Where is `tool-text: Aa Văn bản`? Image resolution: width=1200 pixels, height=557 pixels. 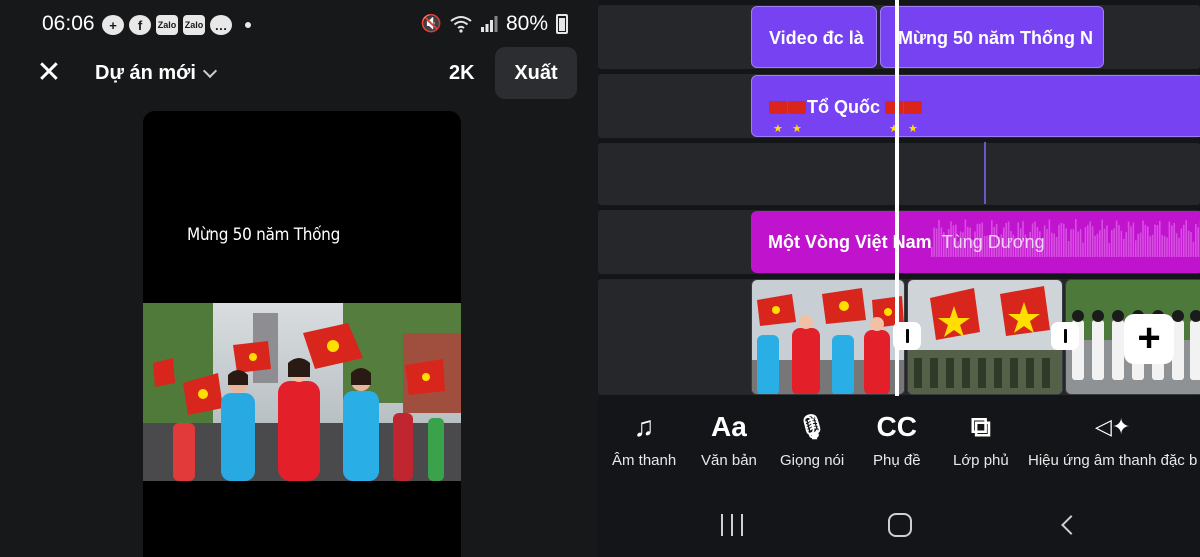
tool-text: Aa Văn bản is located at coordinates (729, 439).